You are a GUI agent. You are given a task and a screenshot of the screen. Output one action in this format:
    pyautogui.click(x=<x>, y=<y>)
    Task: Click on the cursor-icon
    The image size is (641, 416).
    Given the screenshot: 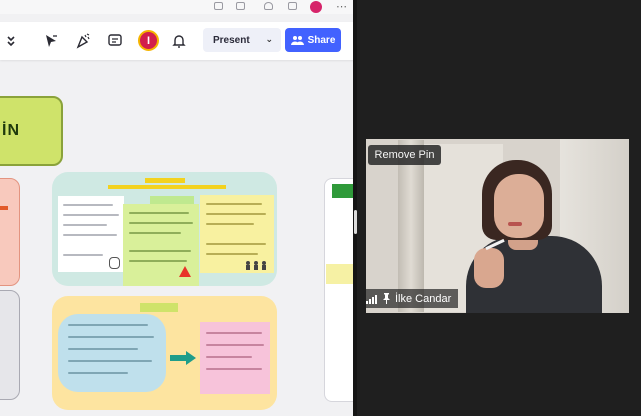 What is the action you would take?
    pyautogui.click(x=51, y=41)
    